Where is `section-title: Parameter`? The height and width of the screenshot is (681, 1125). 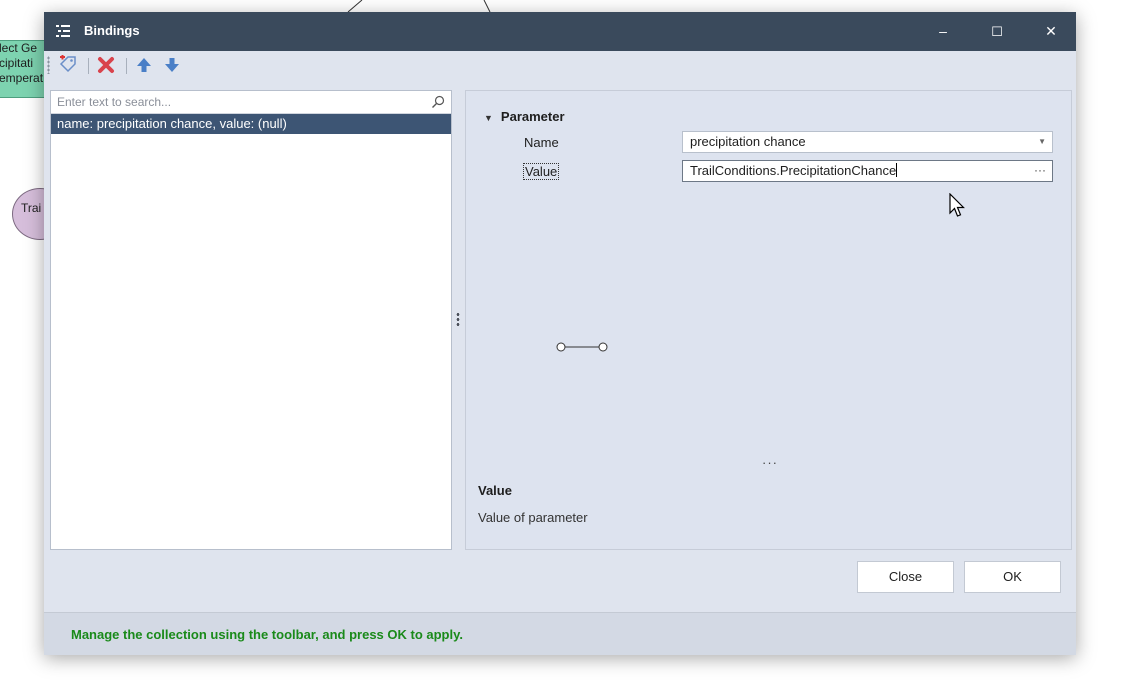 section-title: Parameter is located at coordinates (532, 116).